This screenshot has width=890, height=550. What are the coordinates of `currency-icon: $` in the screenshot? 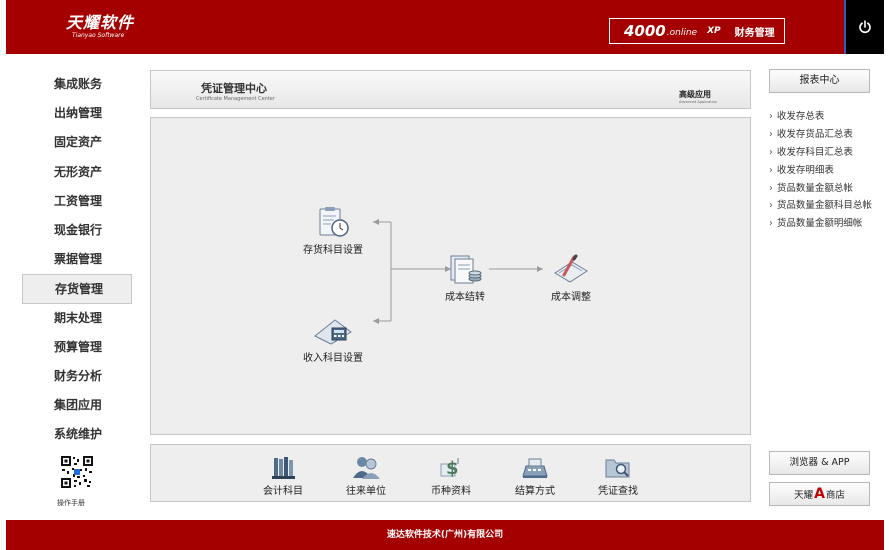 It's located at (449, 468).